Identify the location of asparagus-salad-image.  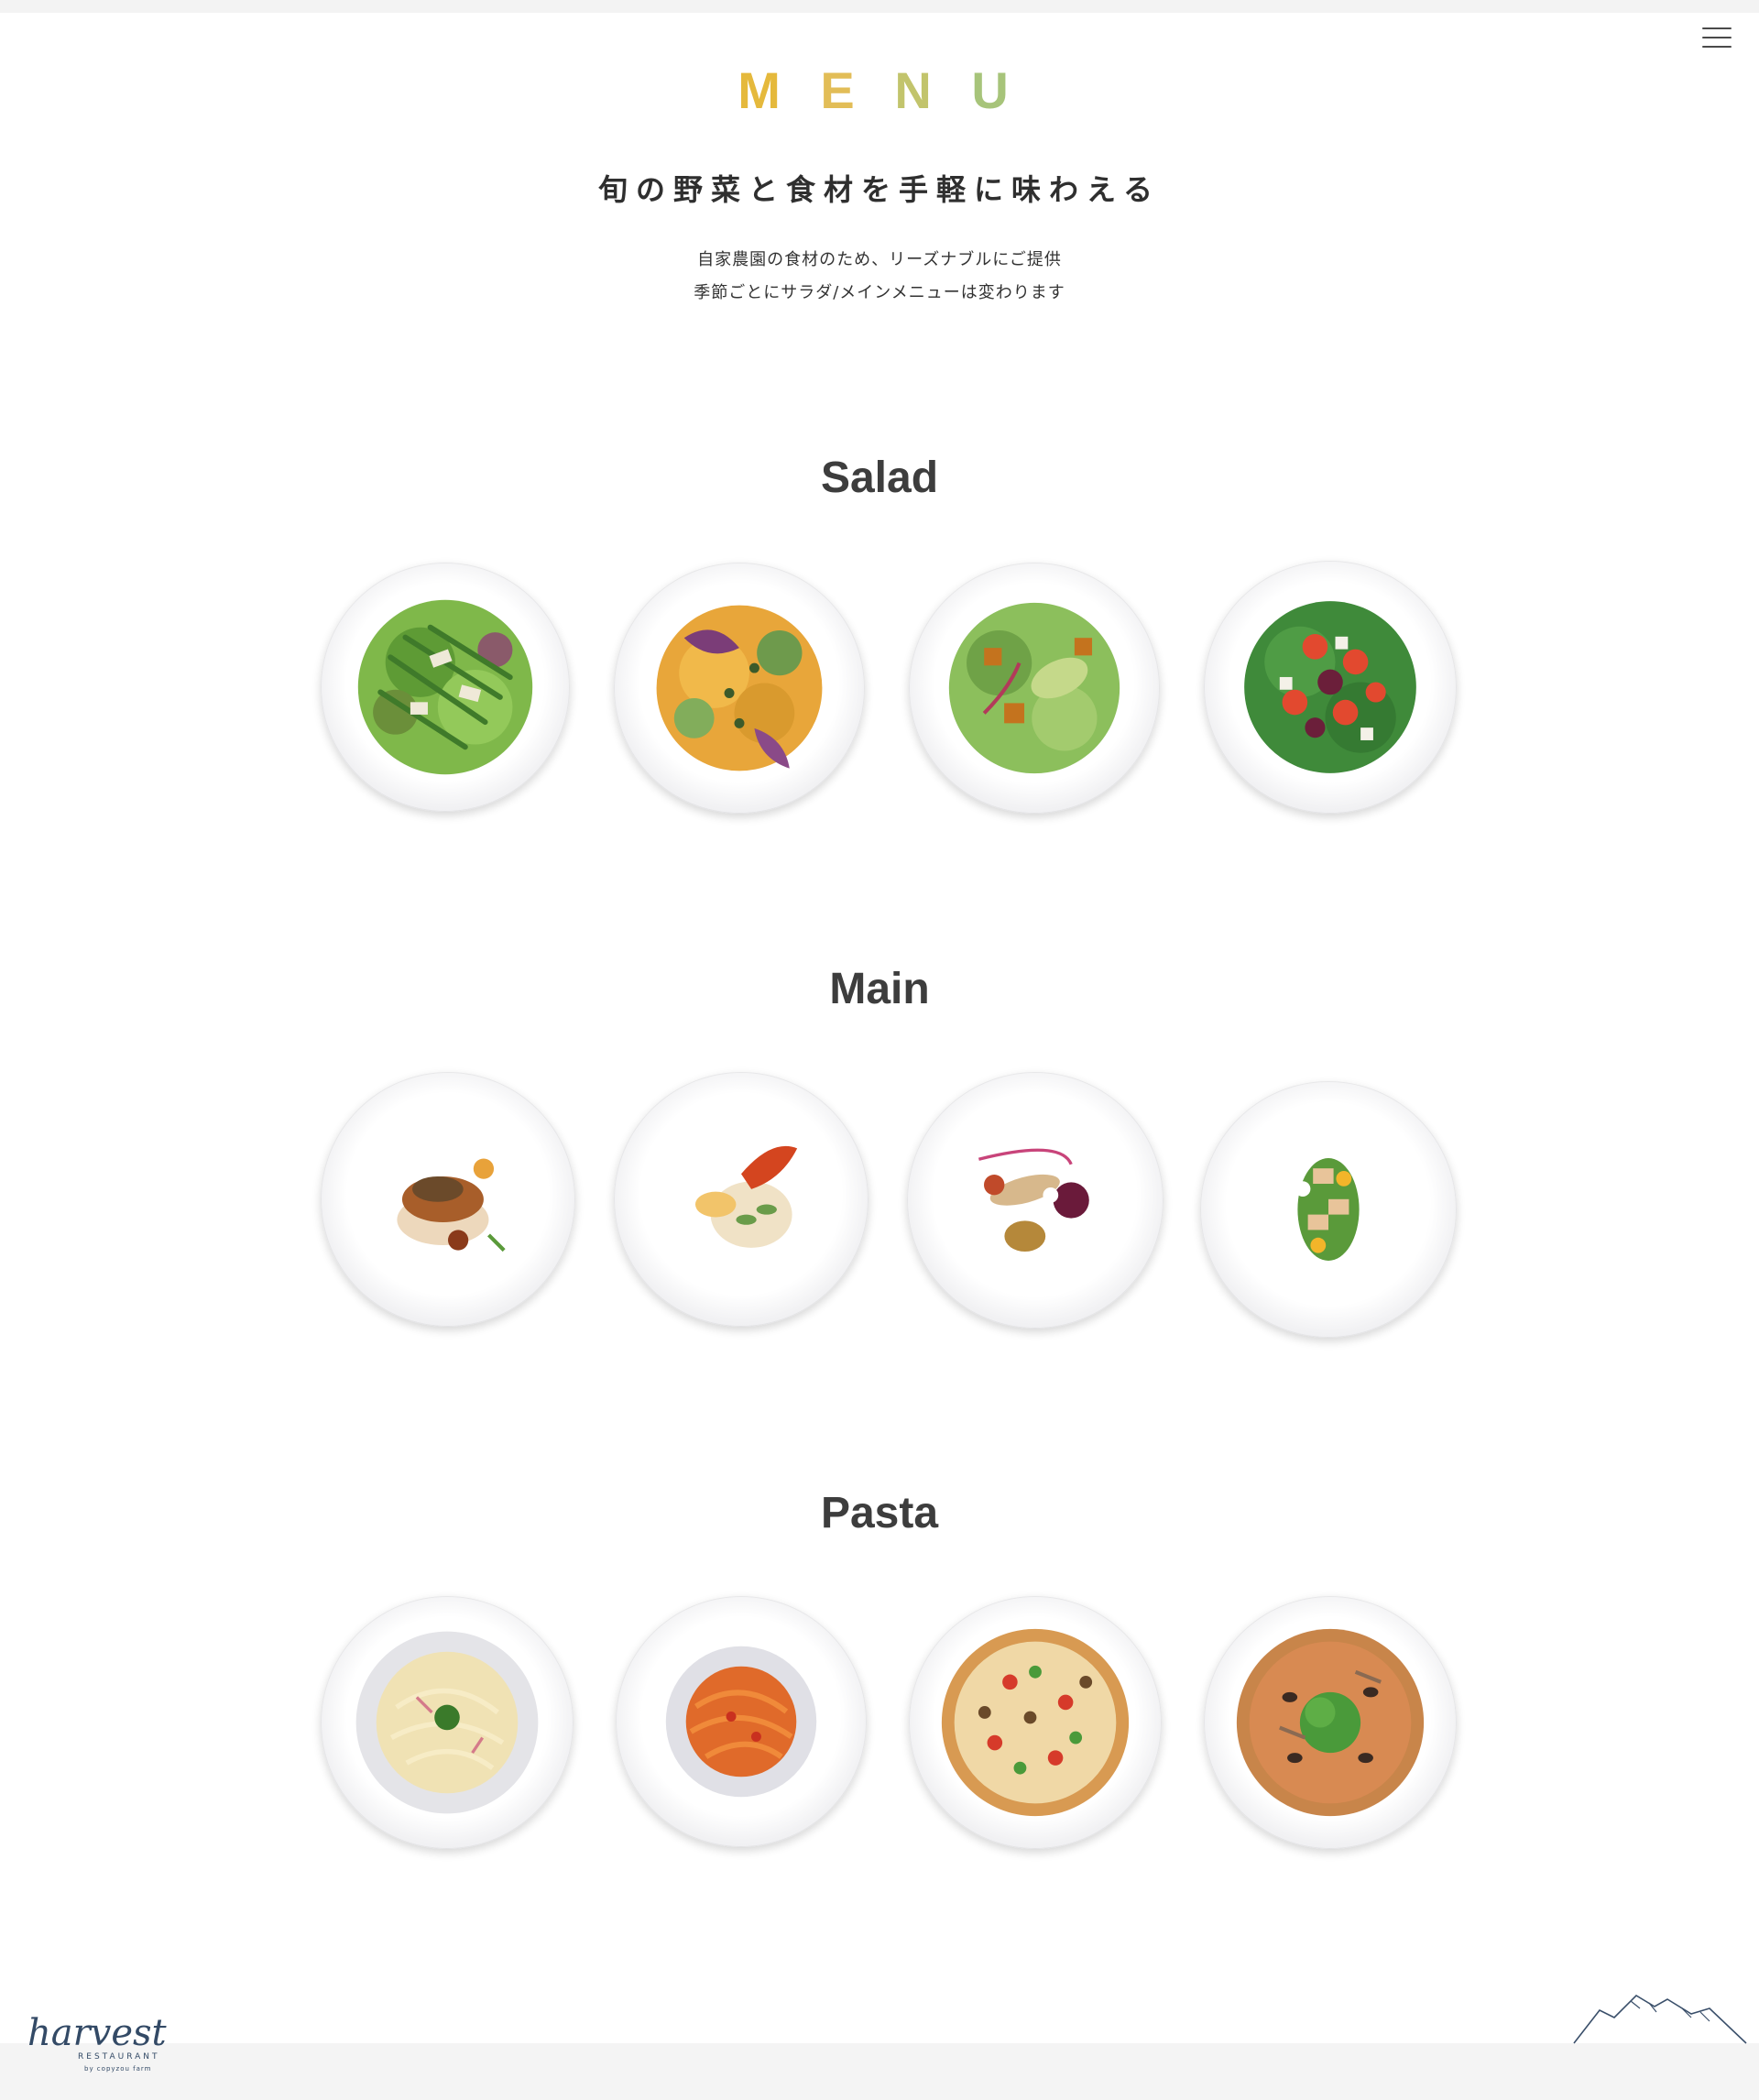
(445, 687).